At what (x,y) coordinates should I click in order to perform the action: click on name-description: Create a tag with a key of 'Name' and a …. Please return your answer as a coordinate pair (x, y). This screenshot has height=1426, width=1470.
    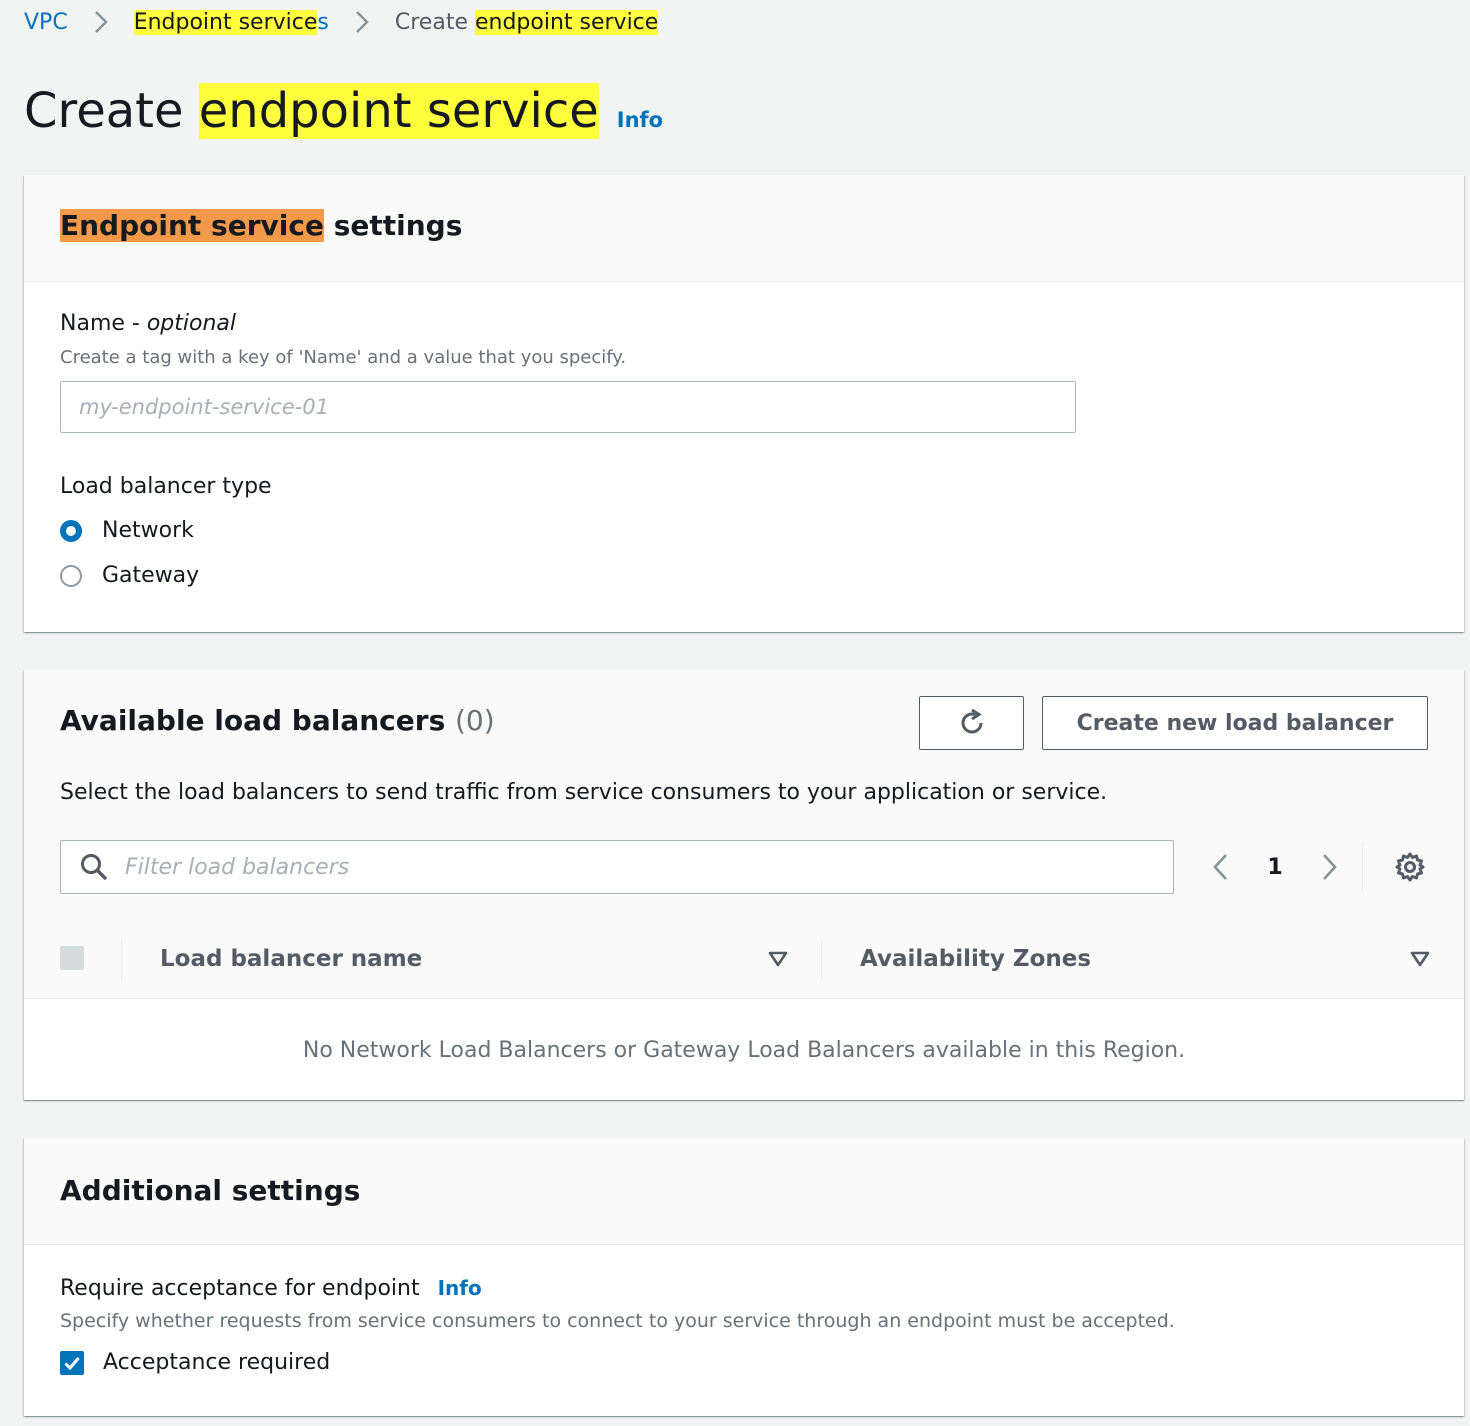
    Looking at the image, I should click on (343, 357).